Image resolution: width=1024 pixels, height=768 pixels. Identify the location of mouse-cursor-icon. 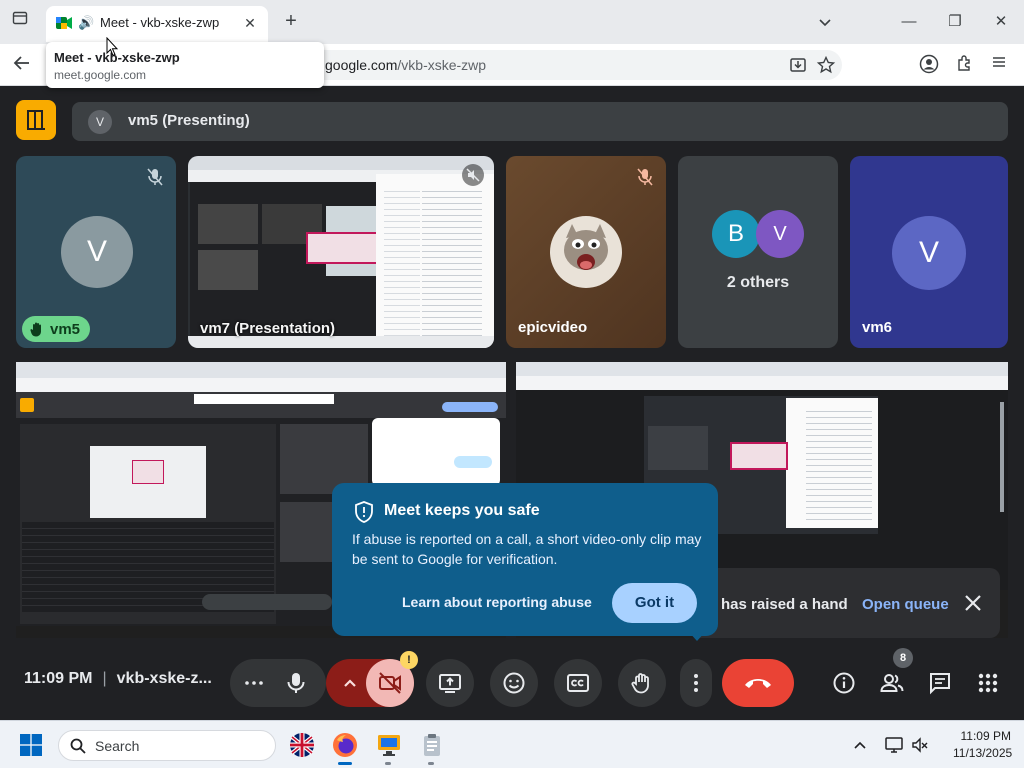
(112, 47).